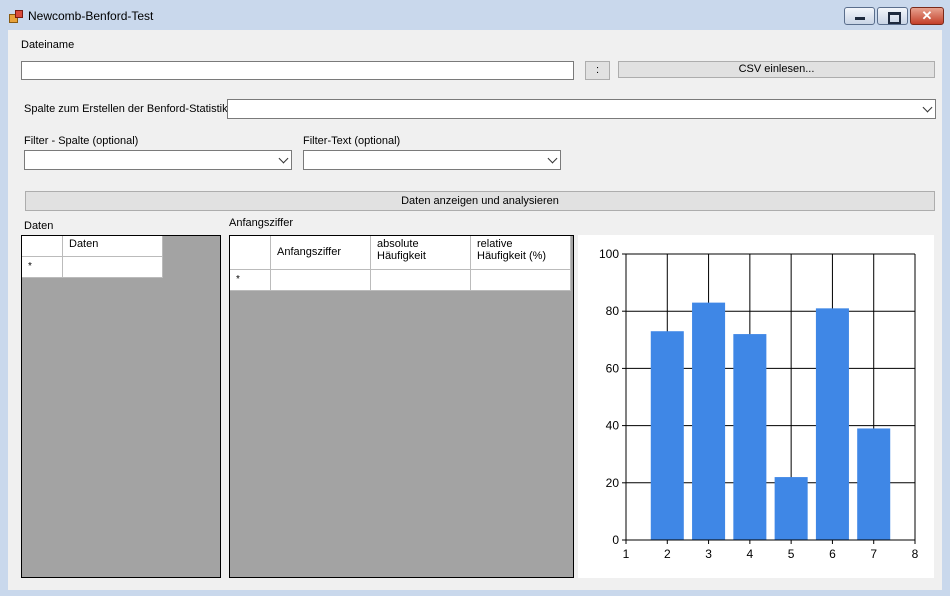 This screenshot has height=596, width=950. I want to click on x-tick-label: 7, so click(873, 554).